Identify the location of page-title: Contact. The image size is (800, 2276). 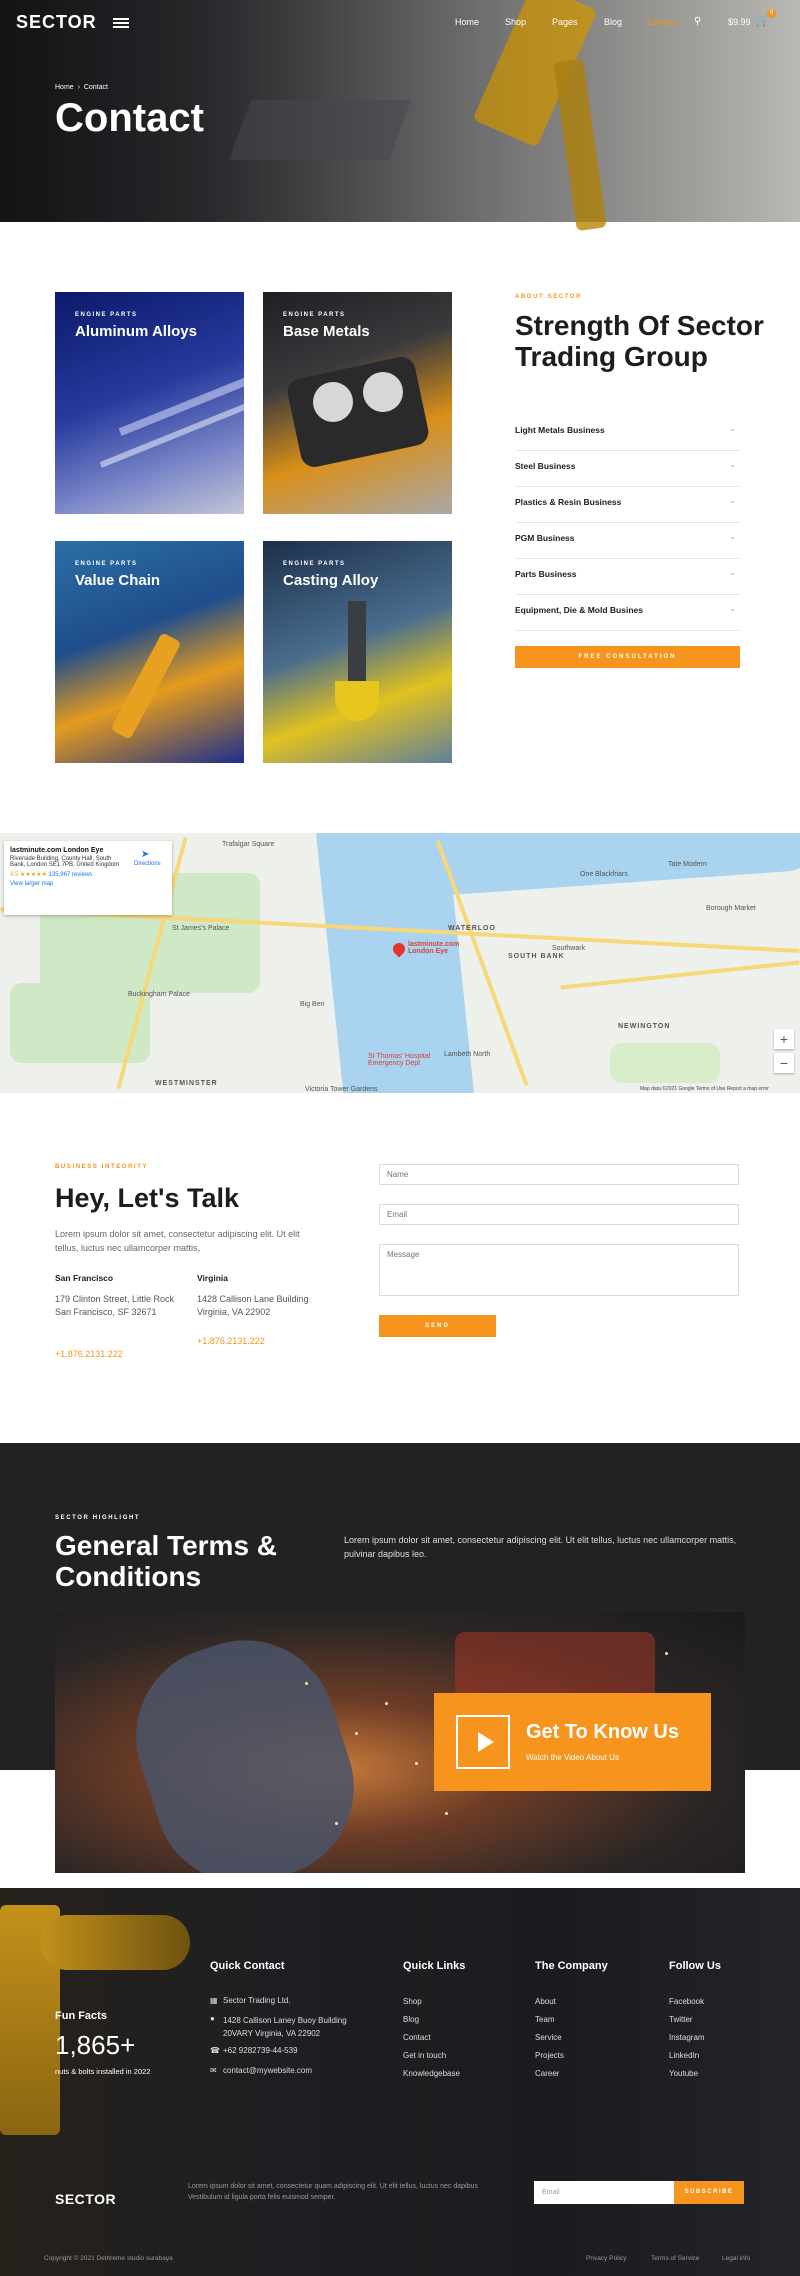
(129, 118).